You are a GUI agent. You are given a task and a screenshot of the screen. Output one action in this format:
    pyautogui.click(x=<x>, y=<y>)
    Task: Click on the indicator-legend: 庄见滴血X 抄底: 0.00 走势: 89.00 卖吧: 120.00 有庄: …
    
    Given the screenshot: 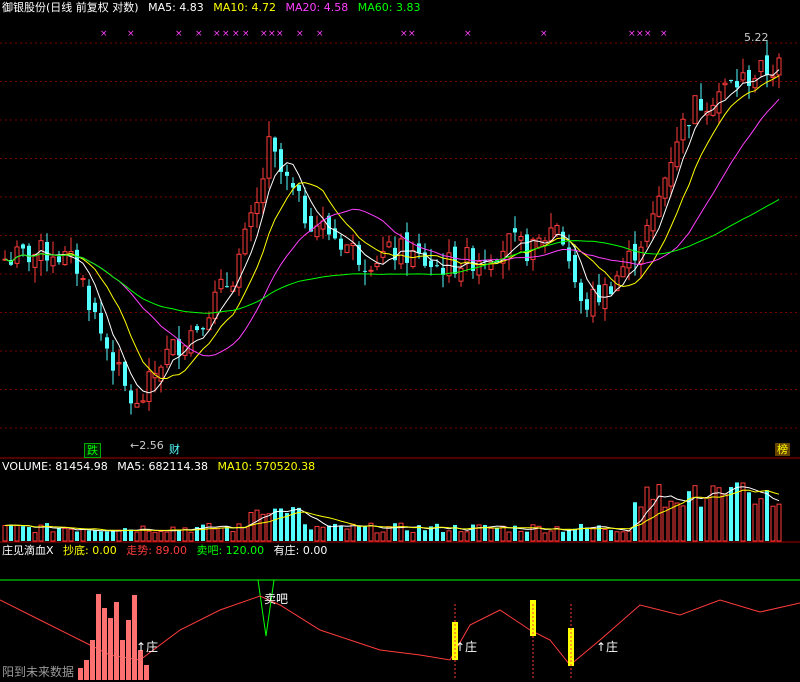 What is the action you would take?
    pyautogui.click(x=167, y=551)
    